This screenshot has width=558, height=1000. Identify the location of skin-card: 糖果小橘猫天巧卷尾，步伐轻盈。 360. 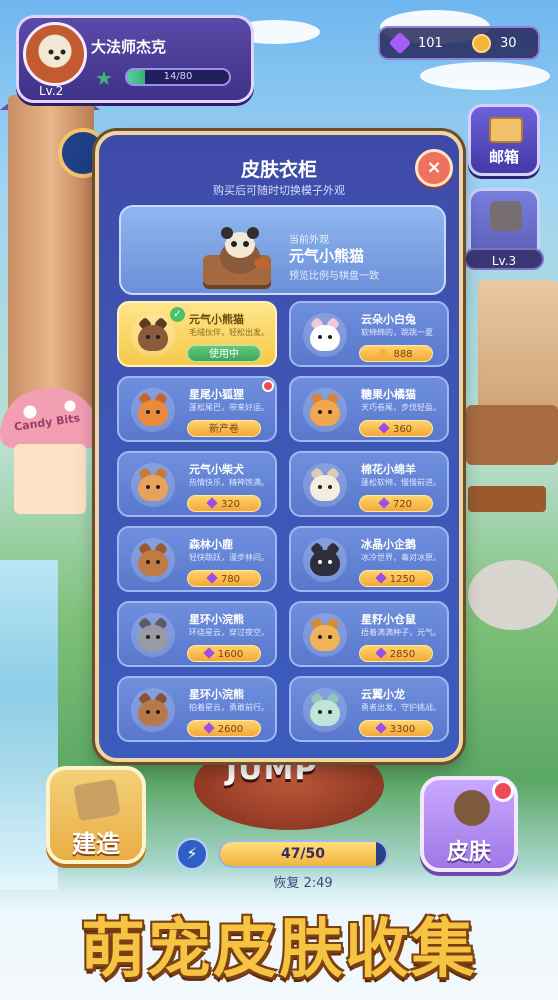
(369, 409).